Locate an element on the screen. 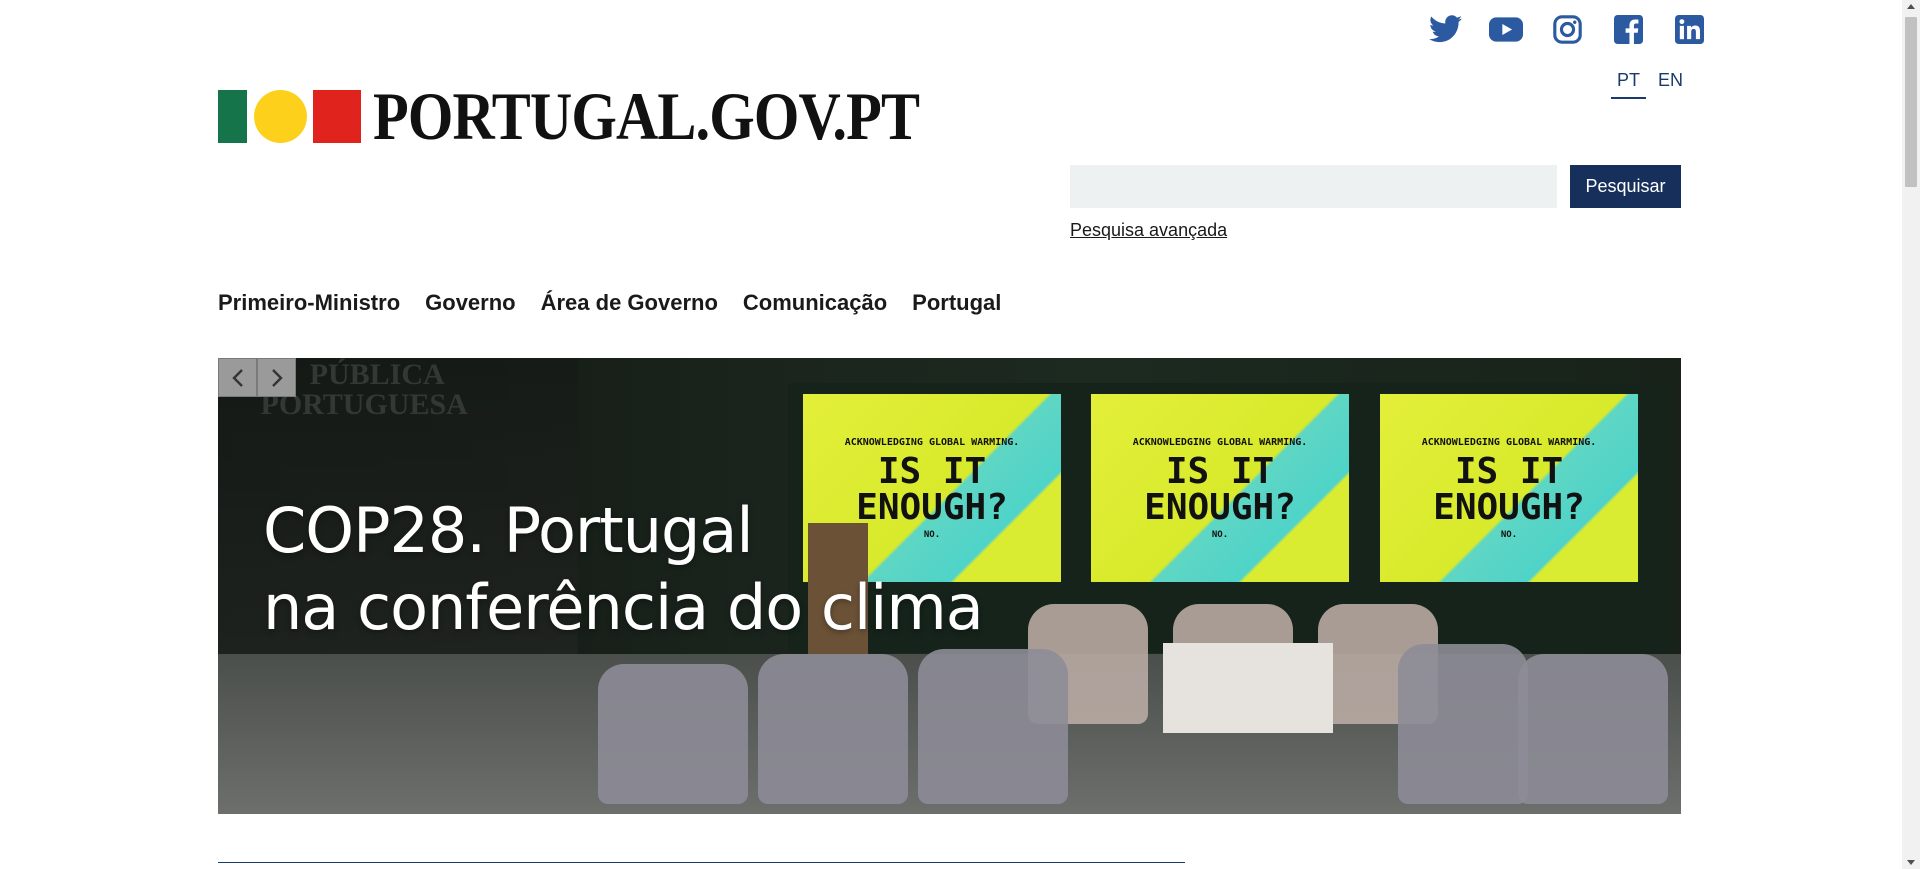 The image size is (1920, 869). chevron-left-icon is located at coordinates (237, 377).